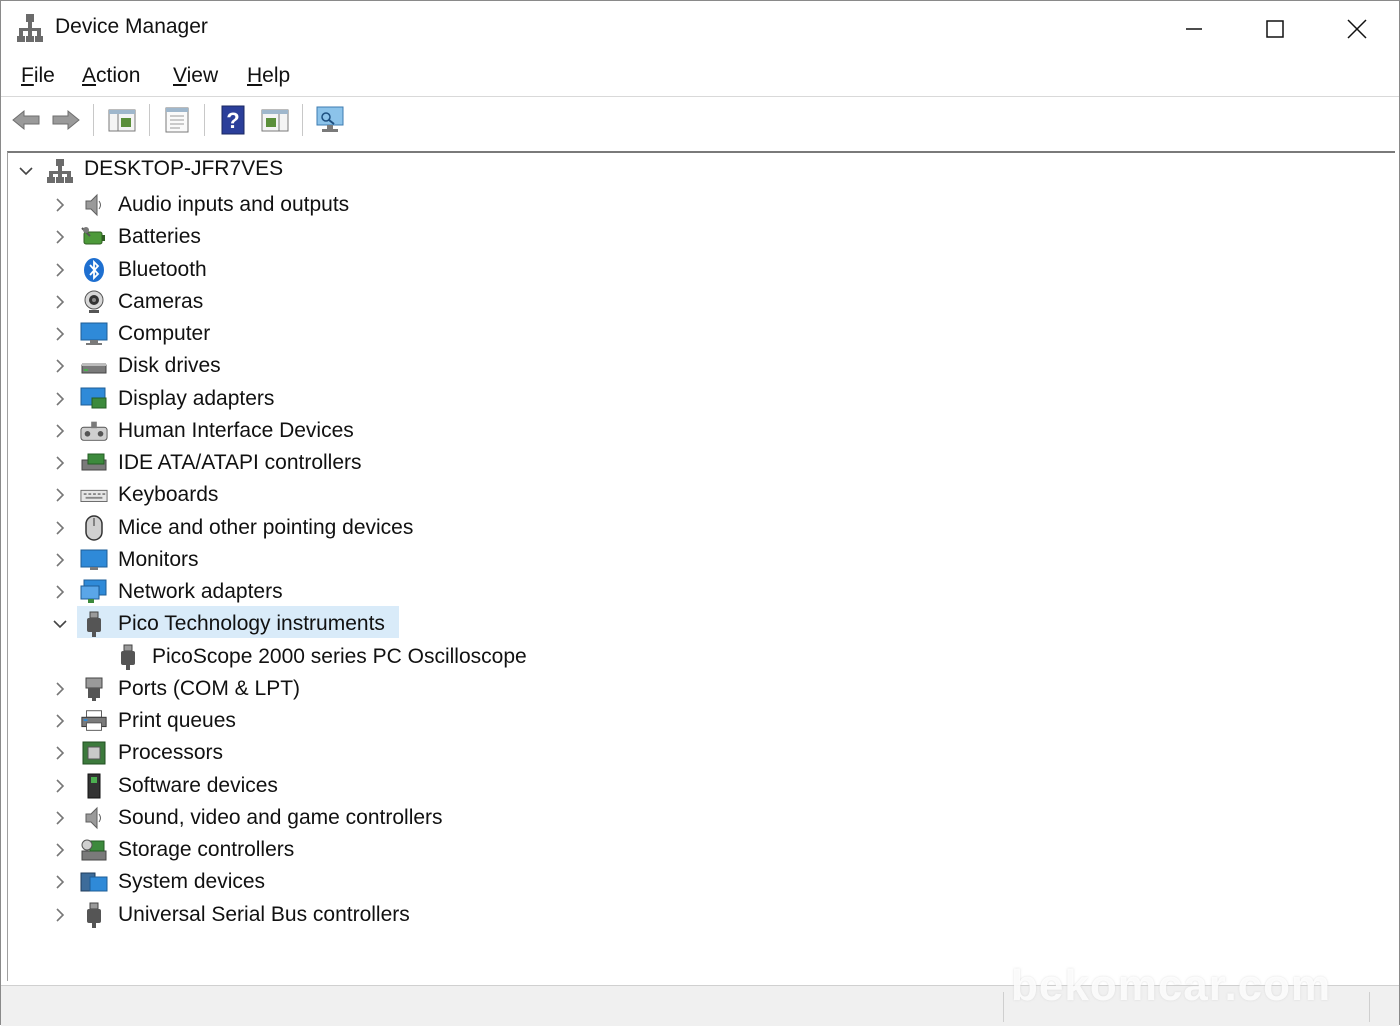 The width and height of the screenshot is (1400, 1026). Describe the element at coordinates (177, 721) in the screenshot. I see `tree-category-label: Print queues` at that location.